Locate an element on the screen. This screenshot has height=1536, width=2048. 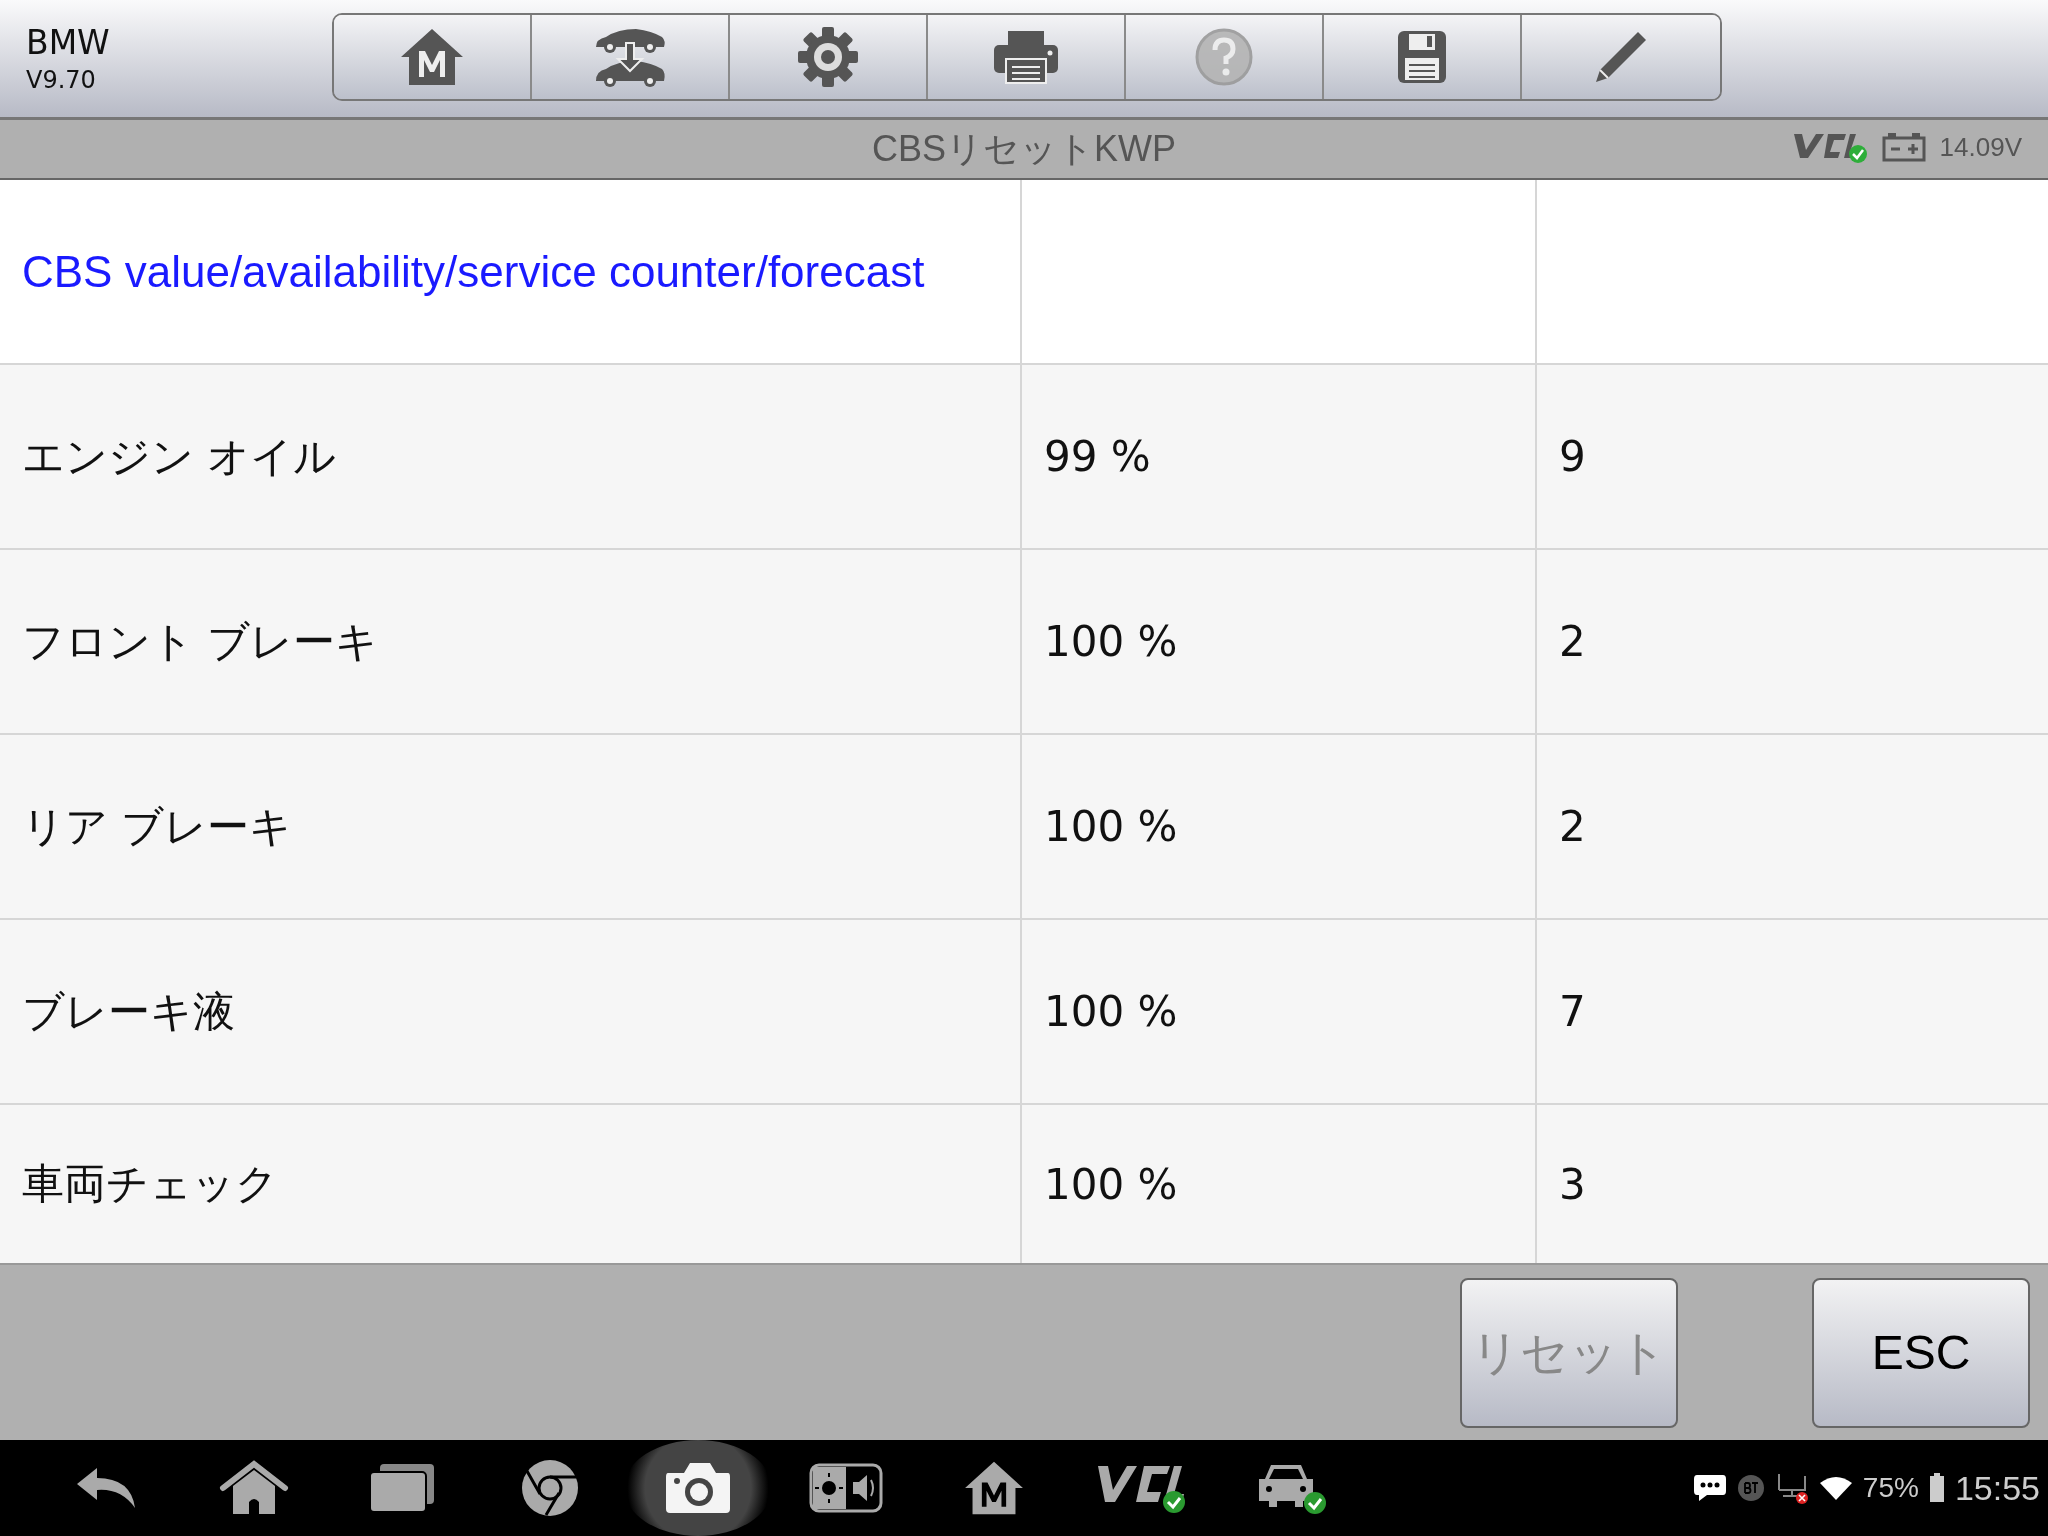
pencil-icon is located at coordinates (1621, 56).